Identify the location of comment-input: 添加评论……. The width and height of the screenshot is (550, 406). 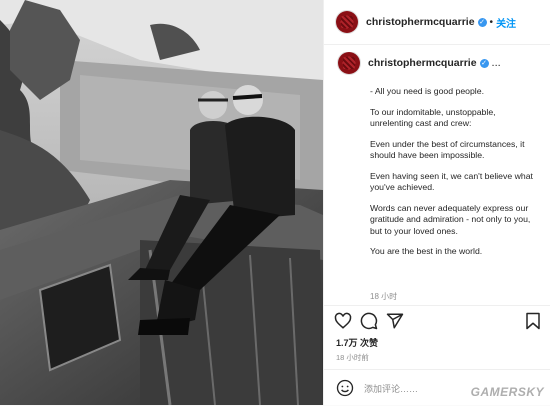
(391, 388).